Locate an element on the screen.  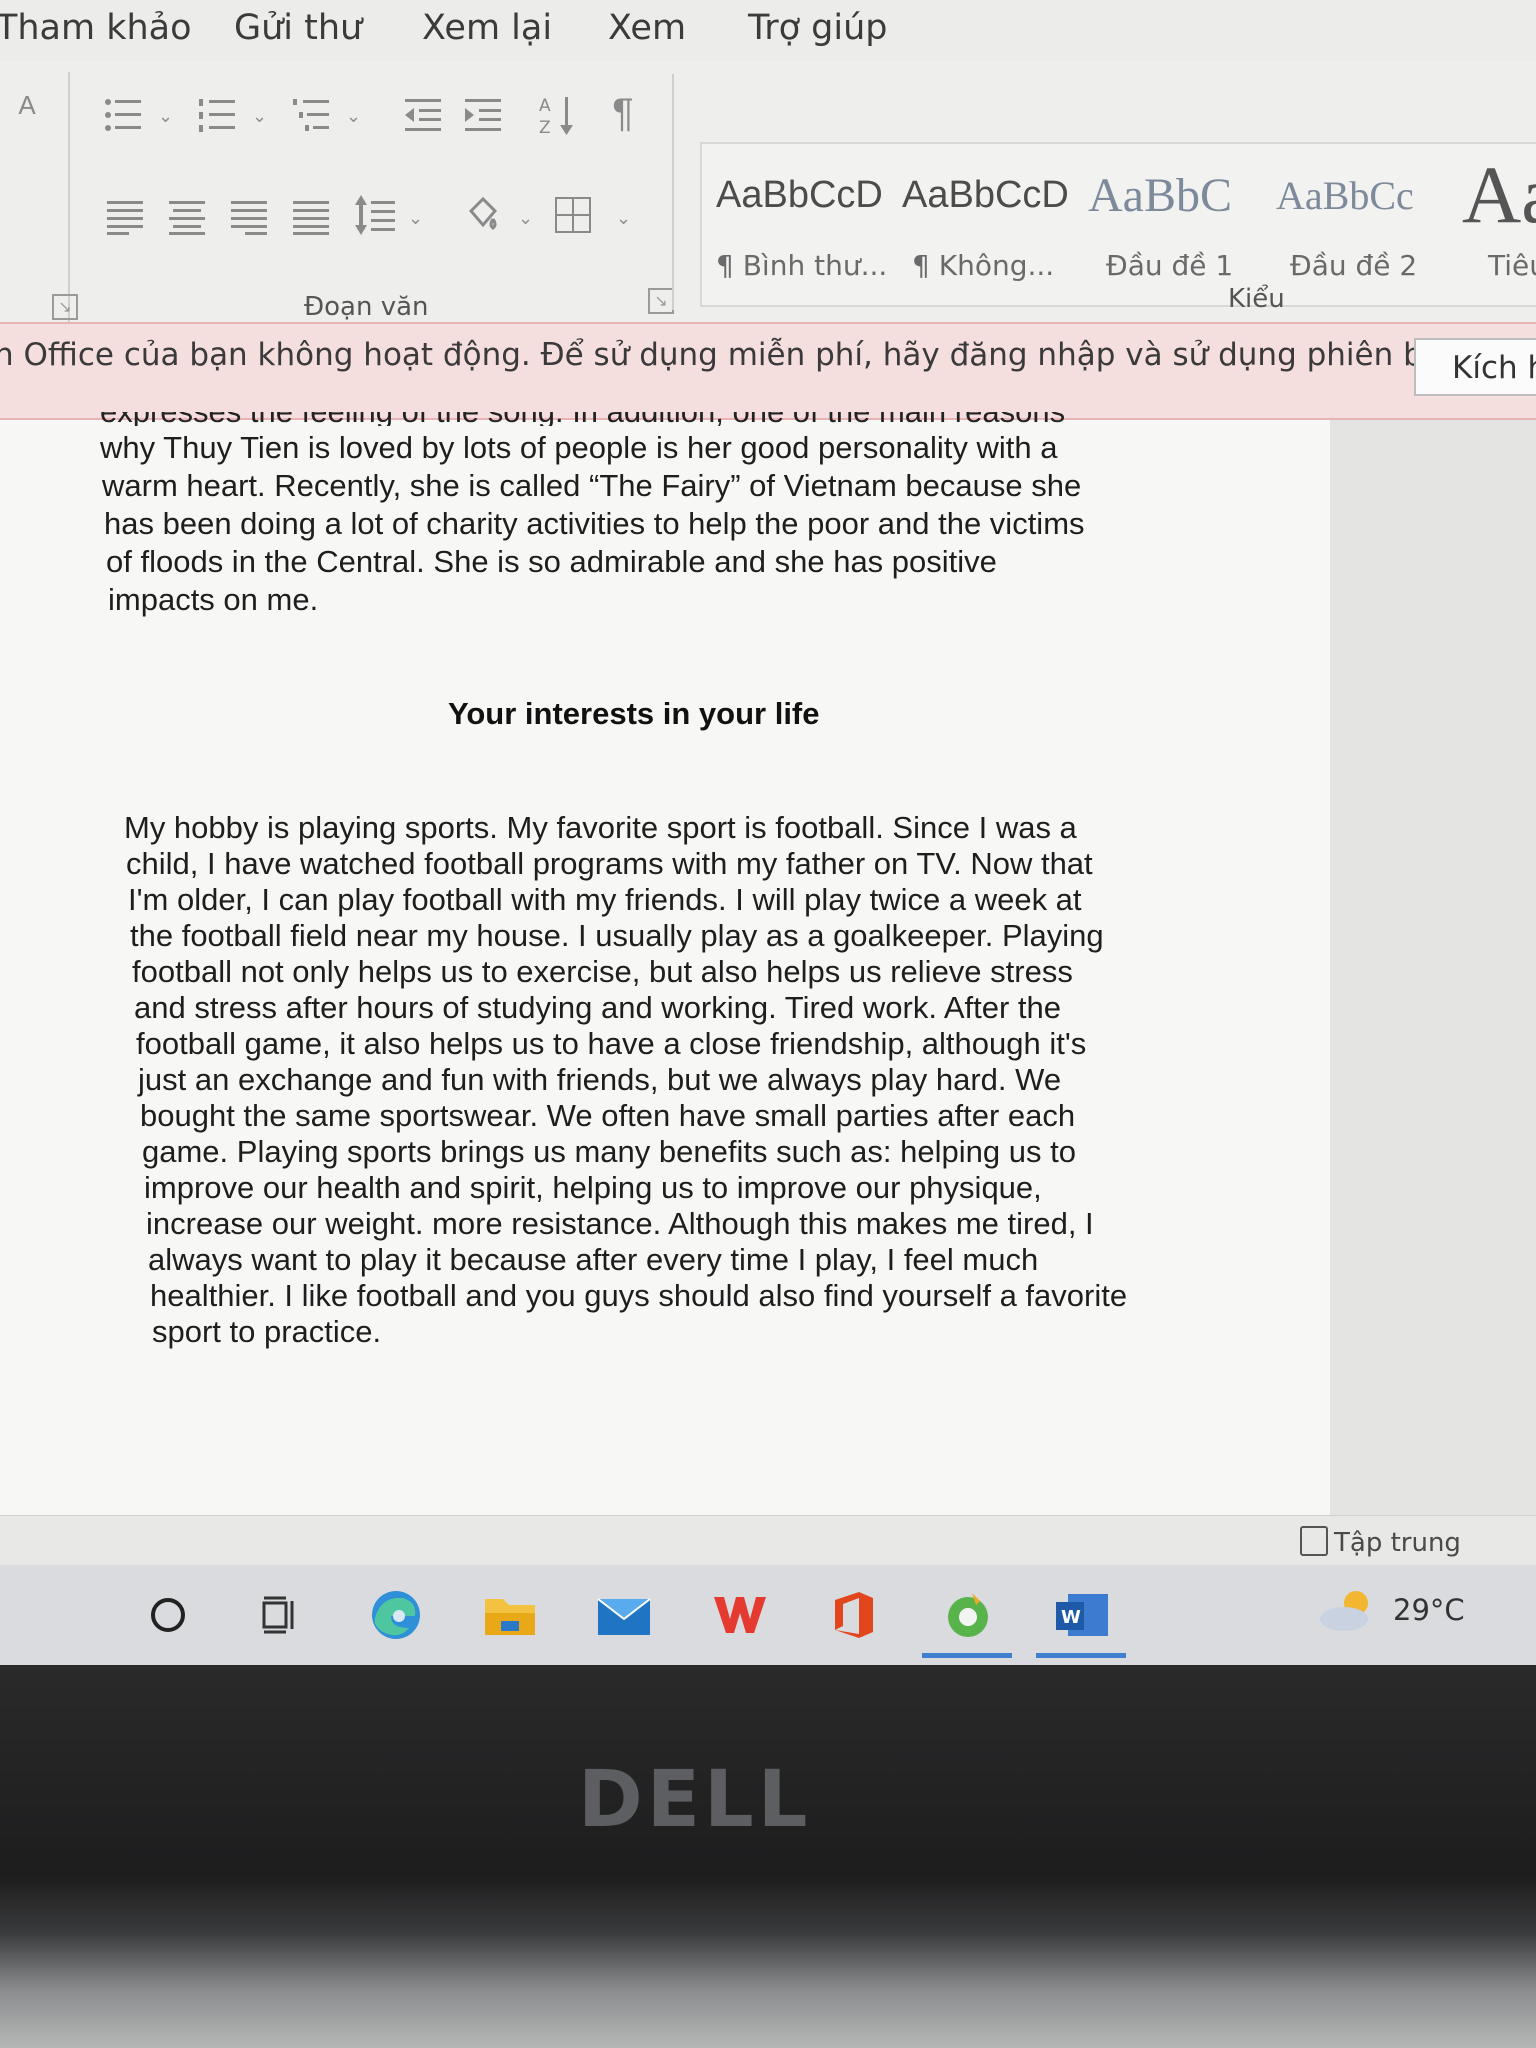
tab-mailings: Gửi thư is located at coordinates (298, 28).